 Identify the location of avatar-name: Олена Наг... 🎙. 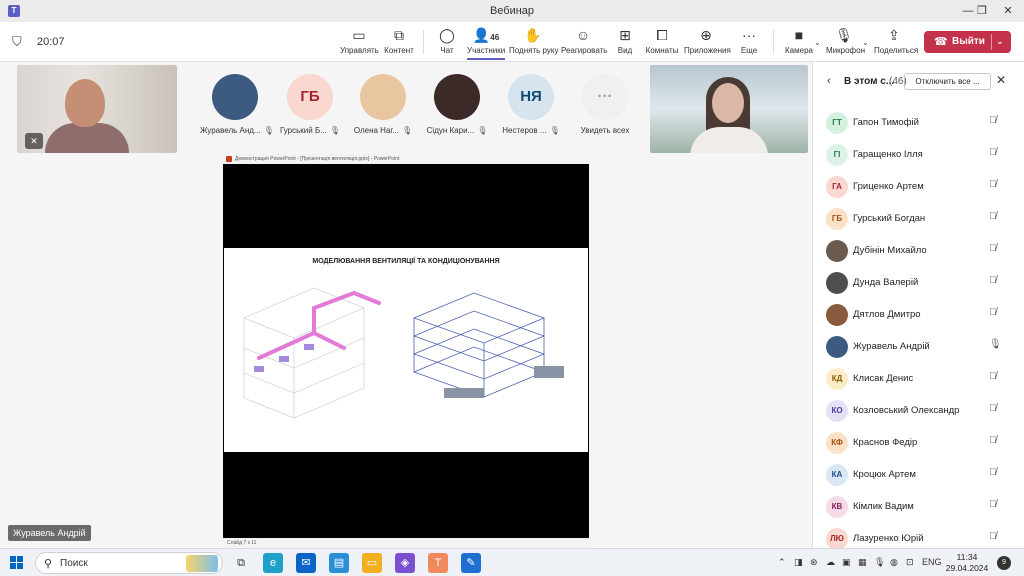
(383, 130).